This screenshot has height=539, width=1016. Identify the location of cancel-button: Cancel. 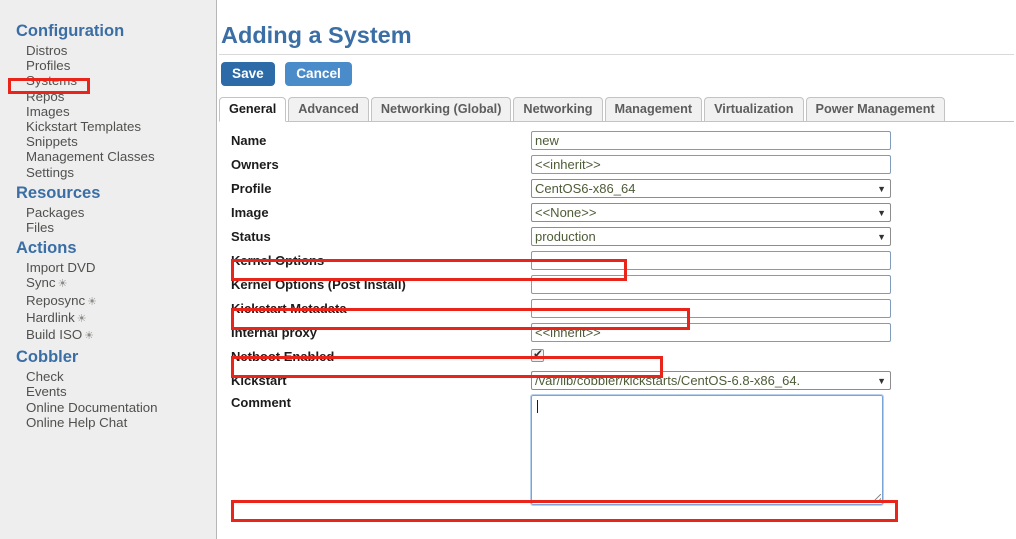
(318, 74).